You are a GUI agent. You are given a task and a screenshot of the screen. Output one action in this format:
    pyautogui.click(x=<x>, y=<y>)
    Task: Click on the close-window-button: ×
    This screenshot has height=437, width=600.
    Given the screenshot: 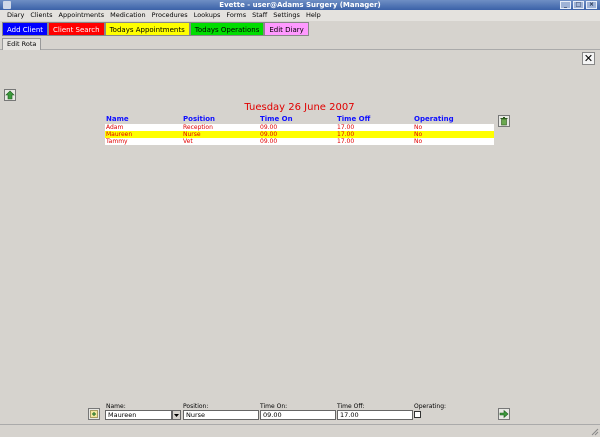 What is the action you would take?
    pyautogui.click(x=591, y=5)
    